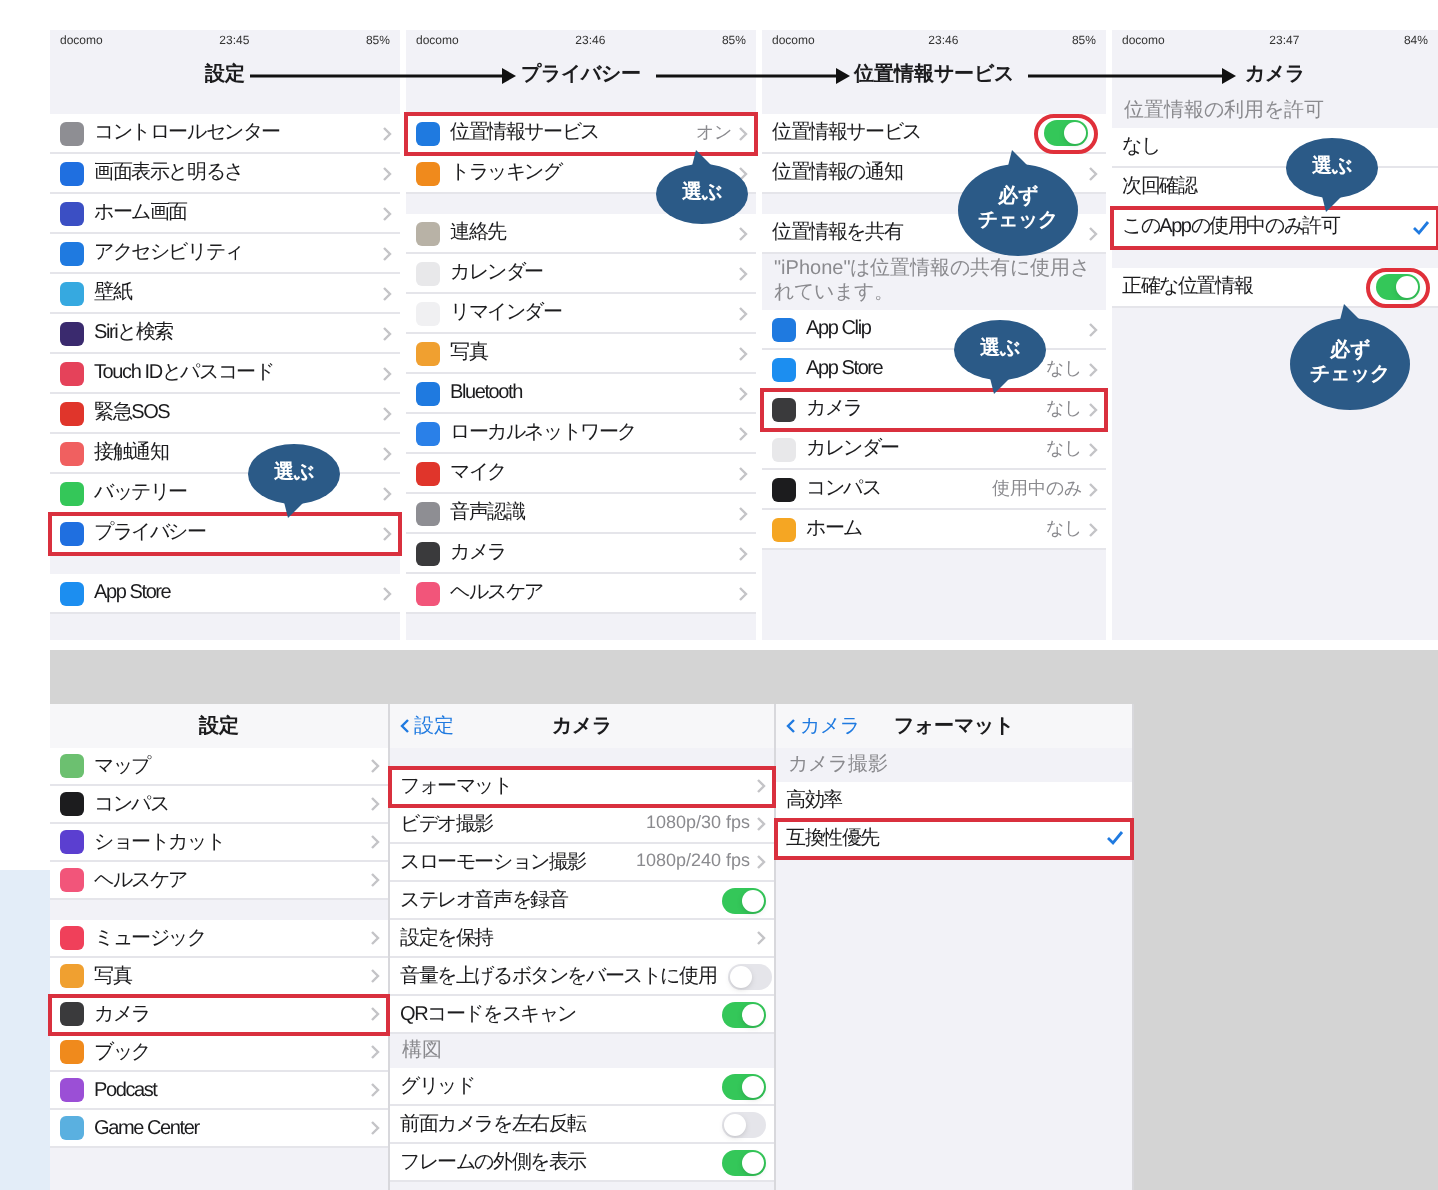 This screenshot has height=1190, width=1438. What do you see at coordinates (934, 490) in the screenshot?
I see `settings-row: コンパス 使用中のみ` at bounding box center [934, 490].